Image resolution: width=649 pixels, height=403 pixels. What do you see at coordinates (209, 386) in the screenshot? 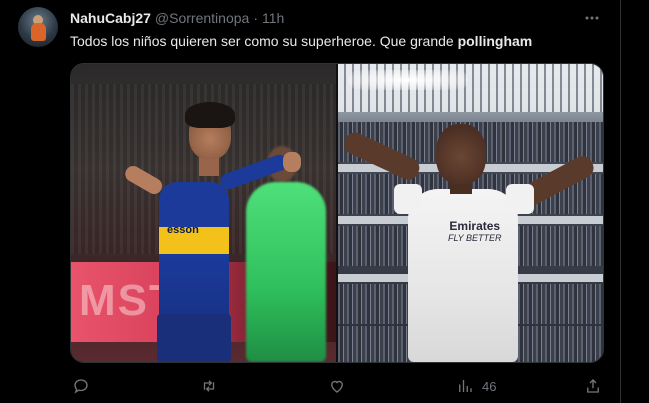
I see `retweet-icon` at bounding box center [209, 386].